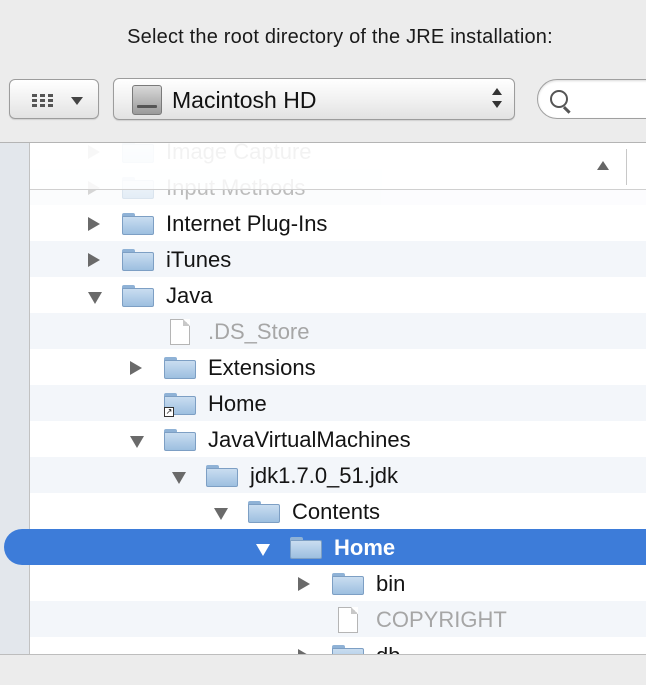  I want to click on sidebar, so click(15, 399).